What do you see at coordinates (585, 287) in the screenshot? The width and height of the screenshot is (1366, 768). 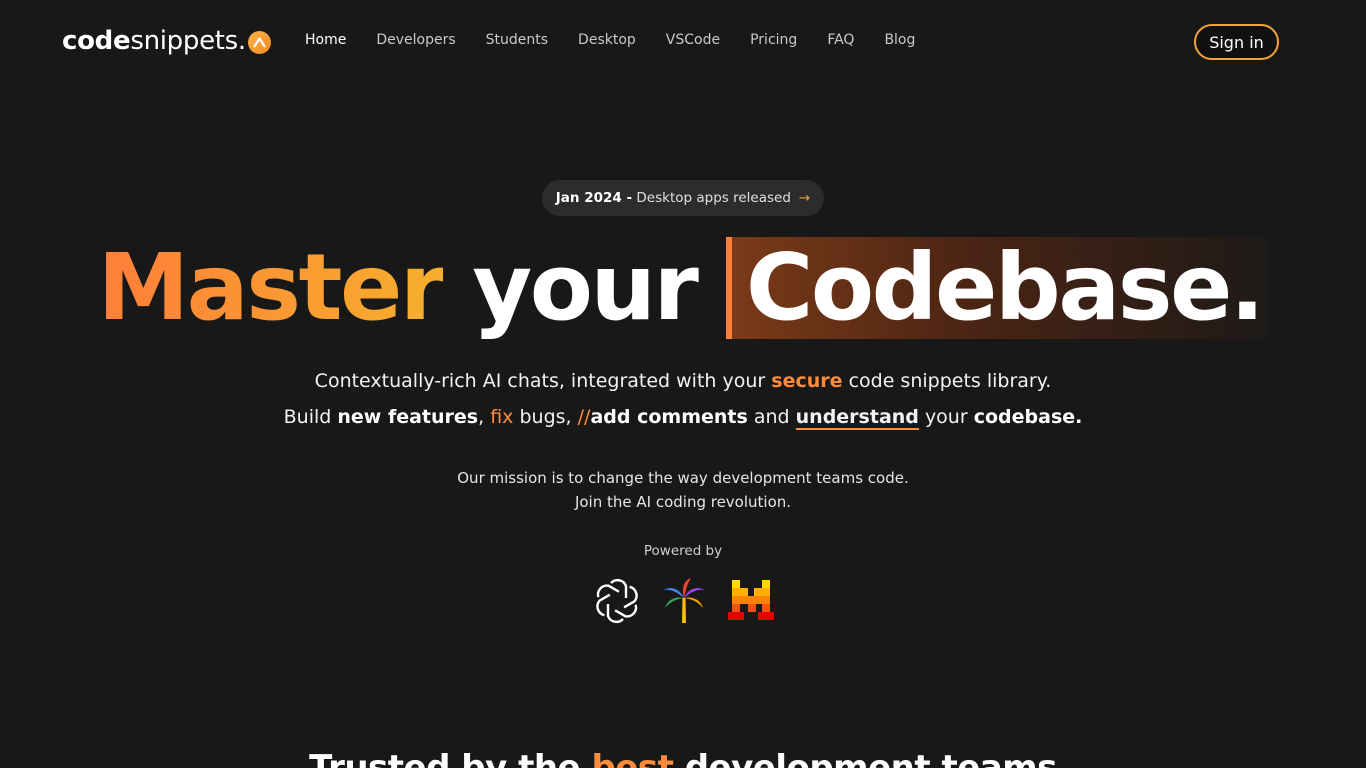 I see `hero-word-your: your` at bounding box center [585, 287].